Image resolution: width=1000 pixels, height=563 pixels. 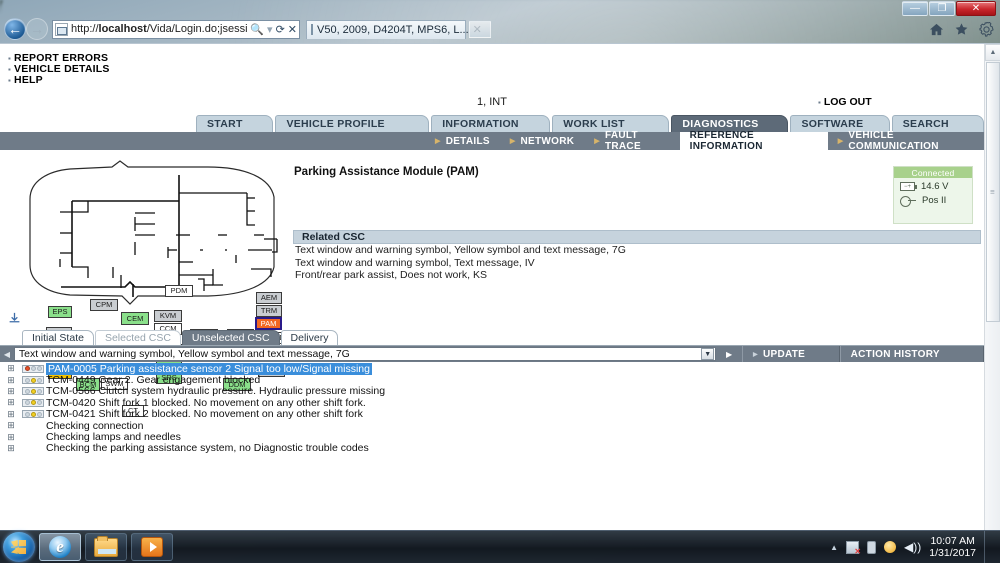 What do you see at coordinates (942, 8) in the screenshot?
I see `restore-button: ❐` at bounding box center [942, 8].